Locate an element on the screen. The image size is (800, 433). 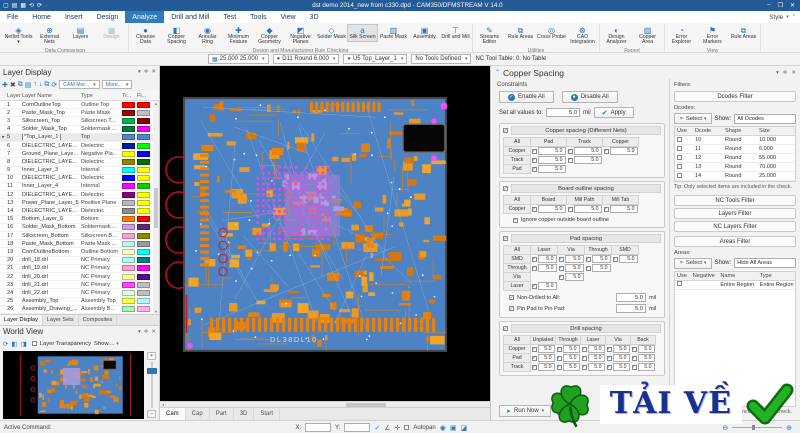
ribbon-button-layers: ▤ Layers is located at coordinates (80, 33).